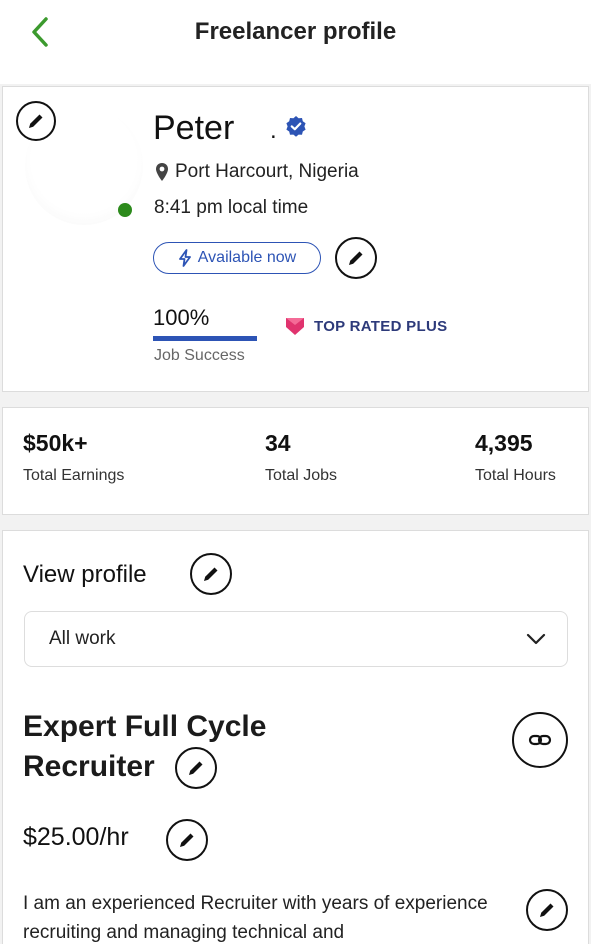  Describe the element at coordinates (381, 326) in the screenshot. I see `top-rated-text: TOP RATED PLUS` at that location.